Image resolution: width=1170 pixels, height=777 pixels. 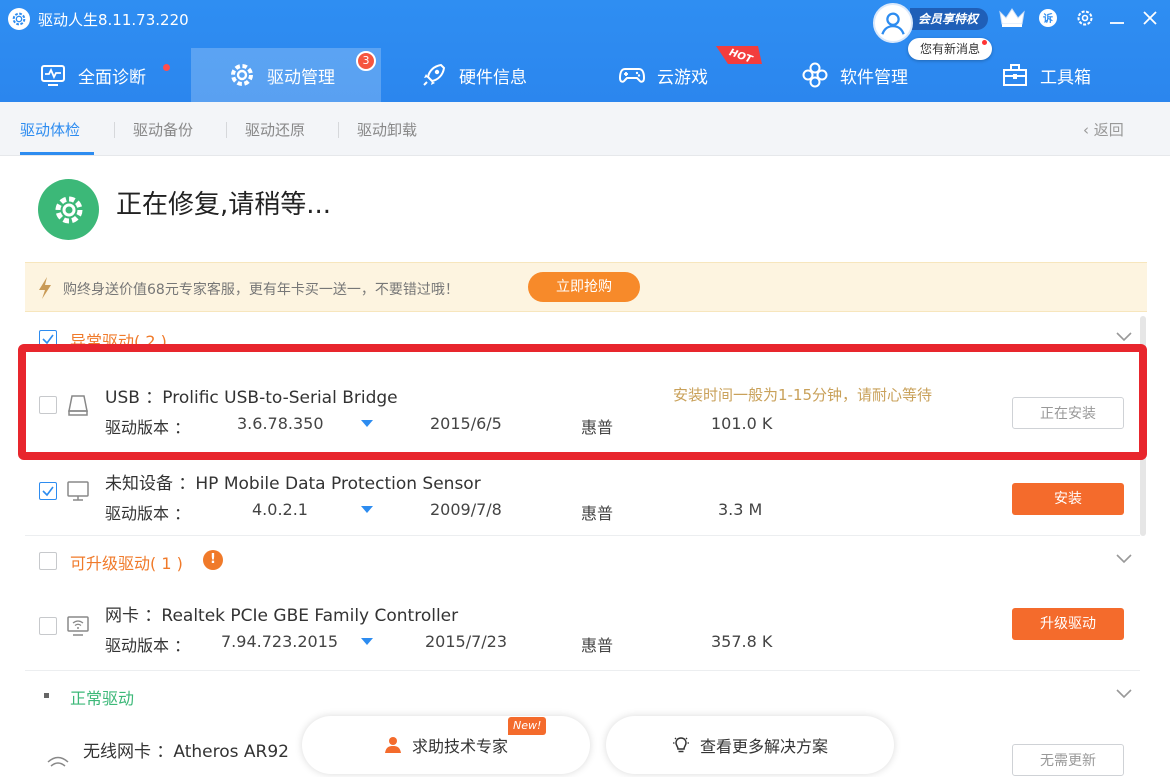 What do you see at coordinates (682, 77) in the screenshot?
I see `tab-label: 云游戏` at bounding box center [682, 77].